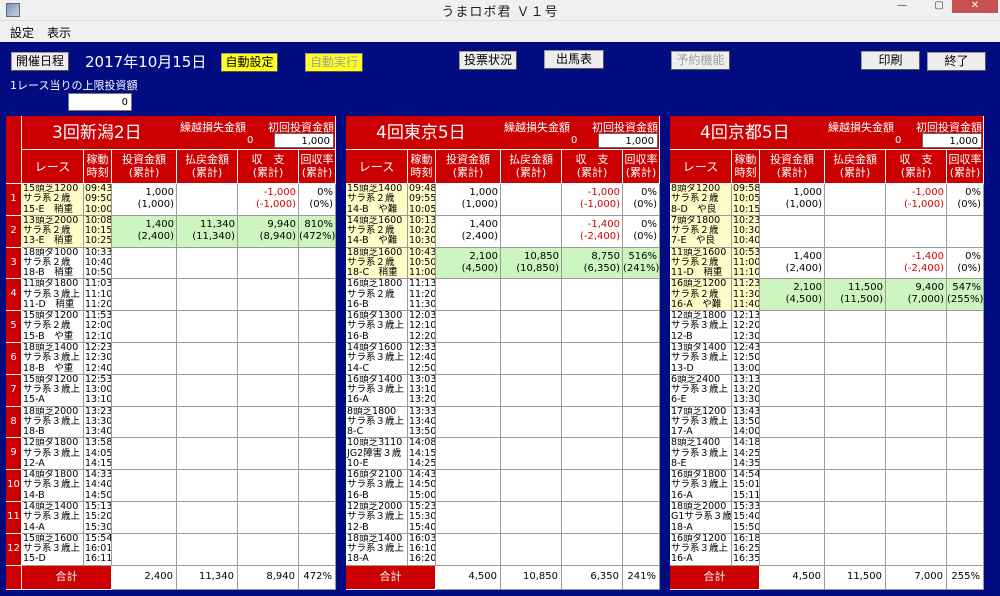 This screenshot has height=596, width=1000. Describe the element at coordinates (902, 6) in the screenshot. I see `minimize-icon: —` at that location.